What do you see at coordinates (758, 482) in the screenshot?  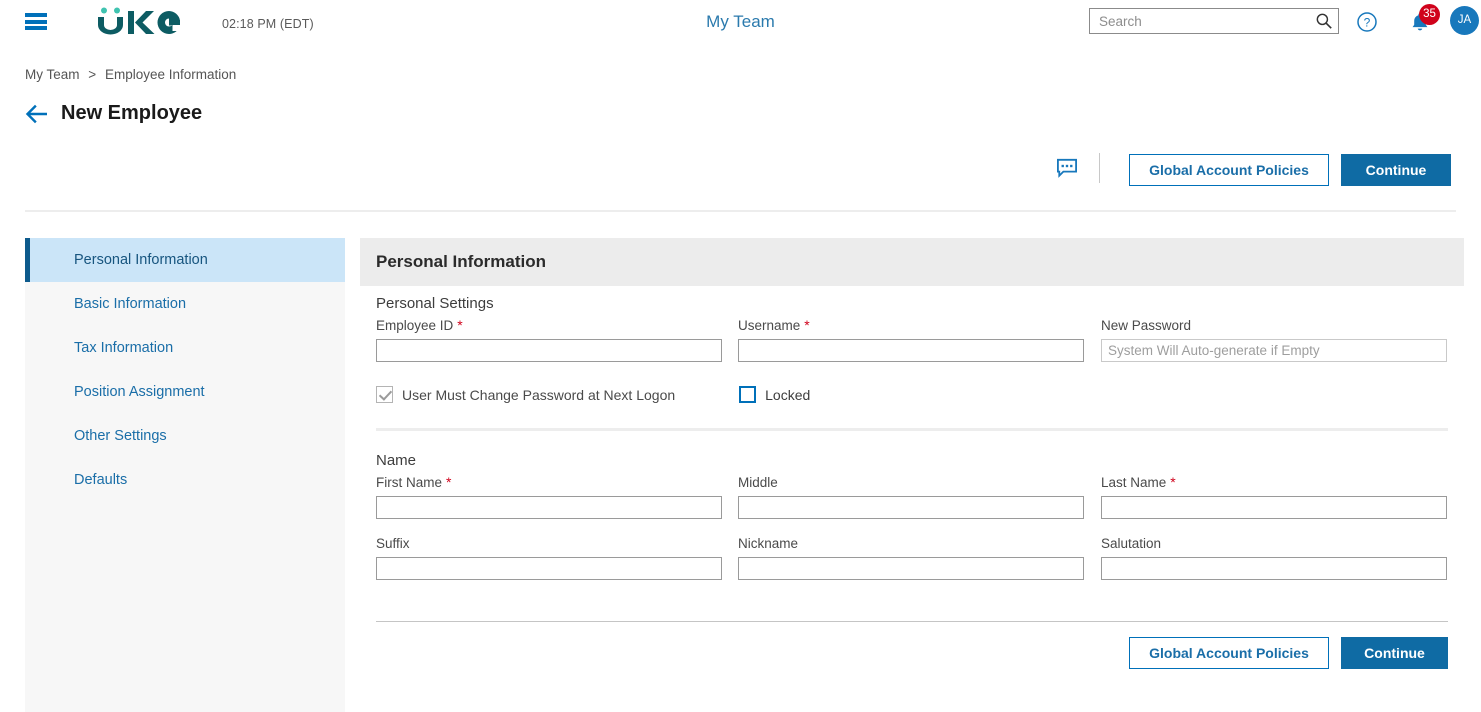 I see `field-label-text: Middle` at bounding box center [758, 482].